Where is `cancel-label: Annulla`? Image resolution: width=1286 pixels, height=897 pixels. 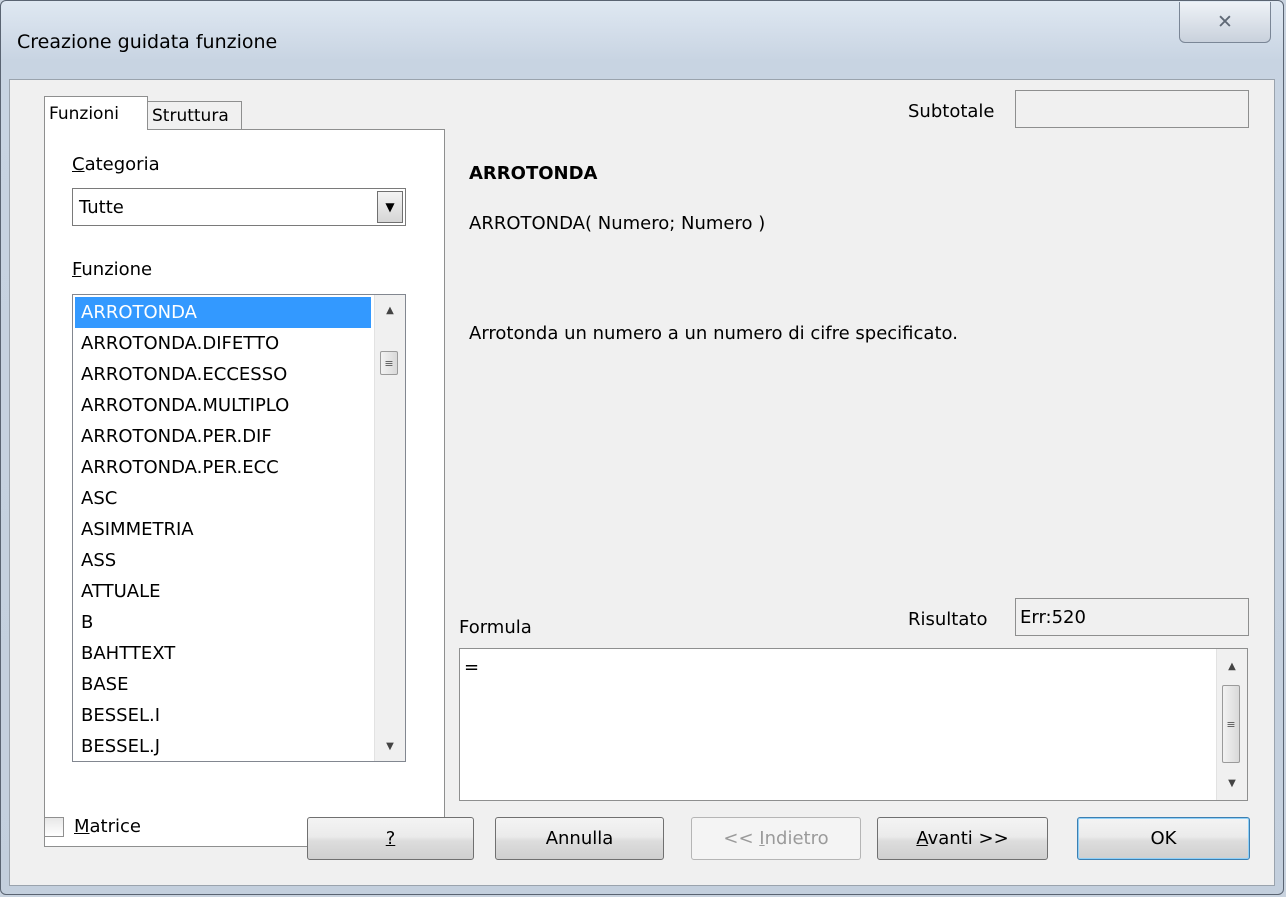
cancel-label: Annulla is located at coordinates (579, 838).